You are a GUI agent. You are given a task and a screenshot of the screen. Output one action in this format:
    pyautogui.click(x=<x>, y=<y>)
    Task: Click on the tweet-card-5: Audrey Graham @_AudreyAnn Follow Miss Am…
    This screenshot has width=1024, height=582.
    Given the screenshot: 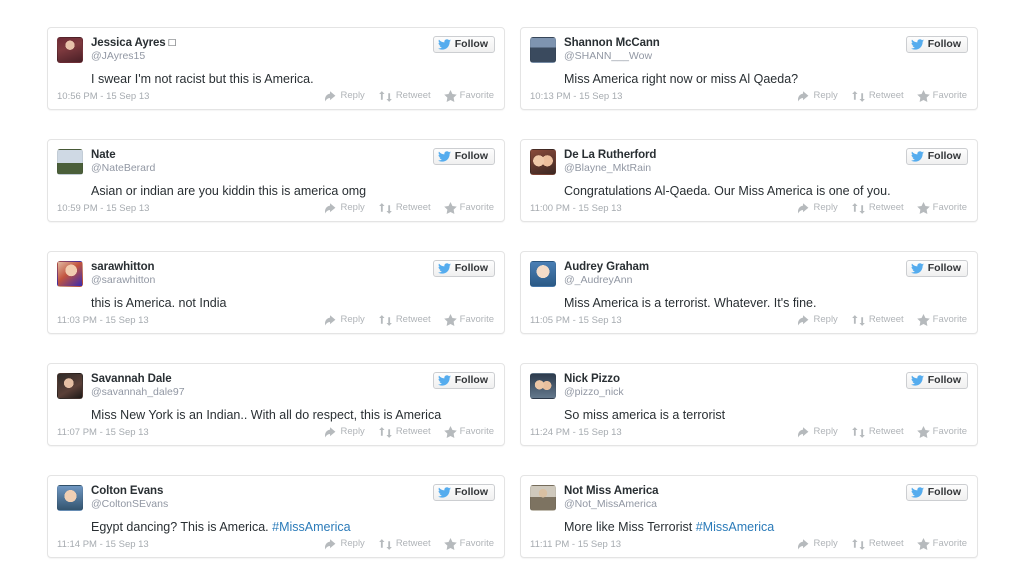 What is the action you would take?
    pyautogui.click(x=749, y=292)
    